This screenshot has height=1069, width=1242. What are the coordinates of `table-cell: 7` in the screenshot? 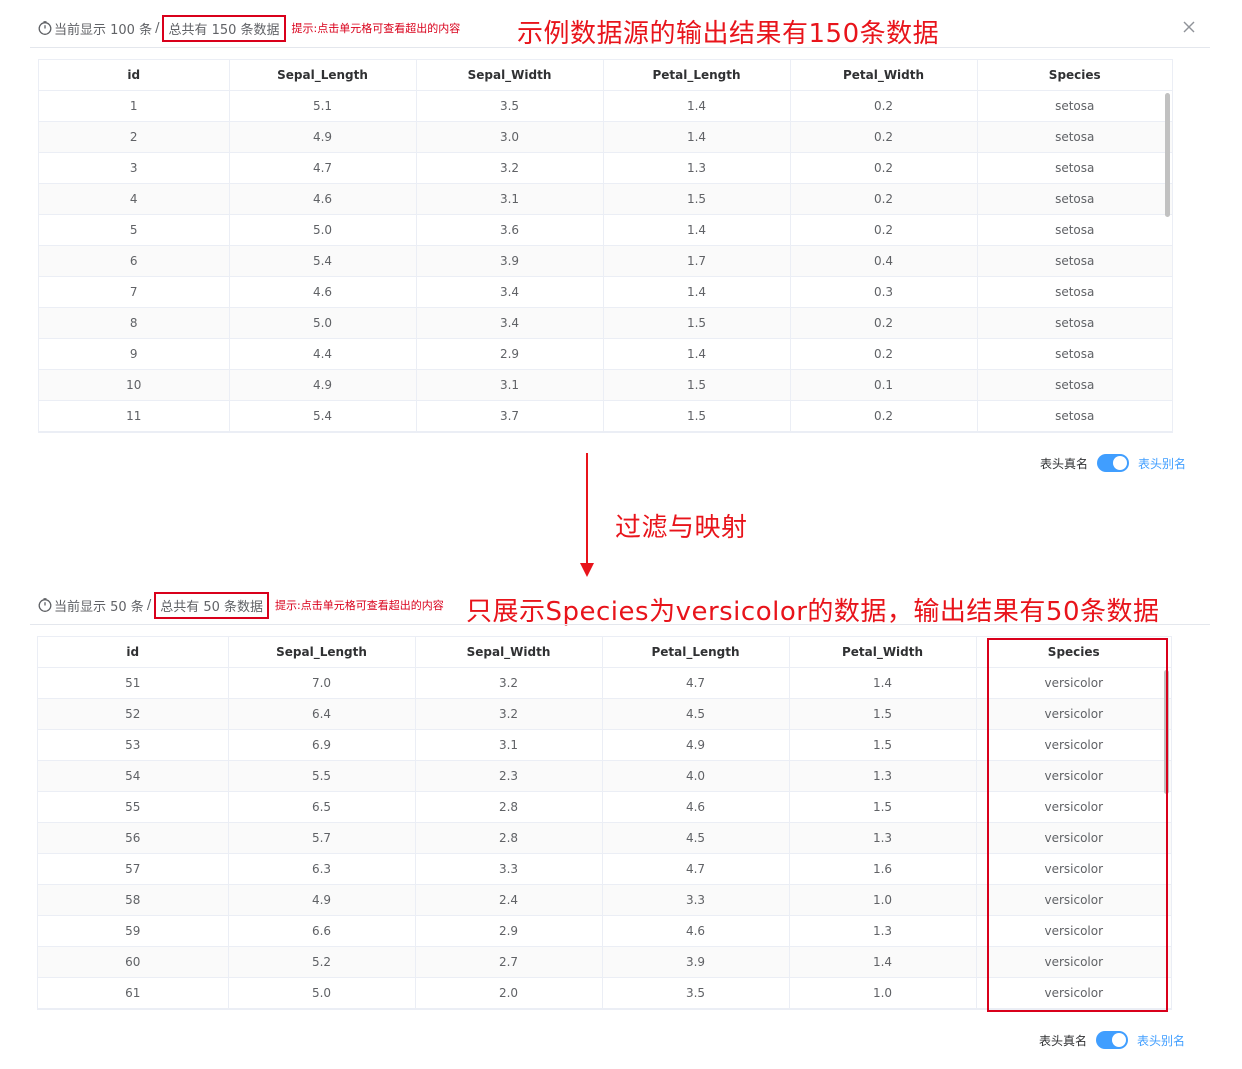 It's located at (134, 292).